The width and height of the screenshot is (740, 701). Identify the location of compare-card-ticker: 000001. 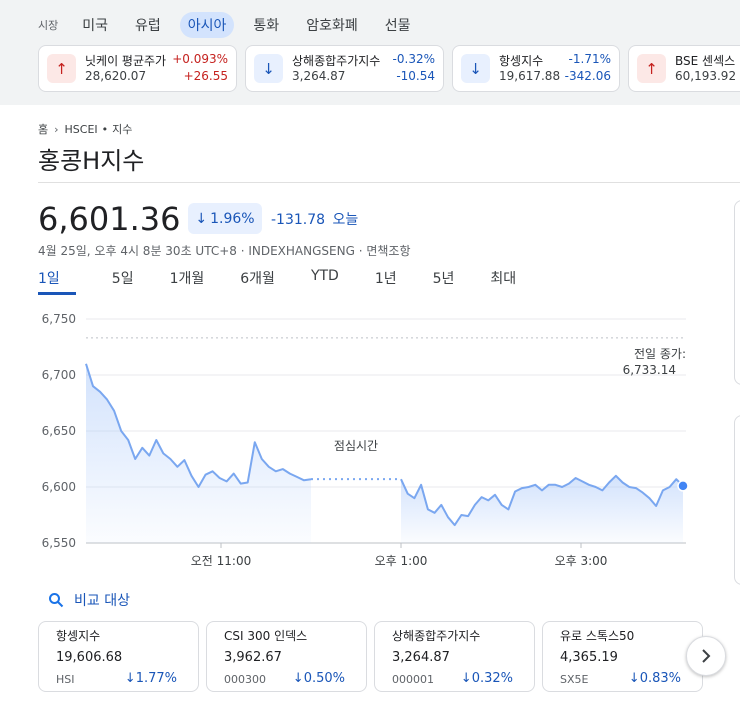
(413, 679).